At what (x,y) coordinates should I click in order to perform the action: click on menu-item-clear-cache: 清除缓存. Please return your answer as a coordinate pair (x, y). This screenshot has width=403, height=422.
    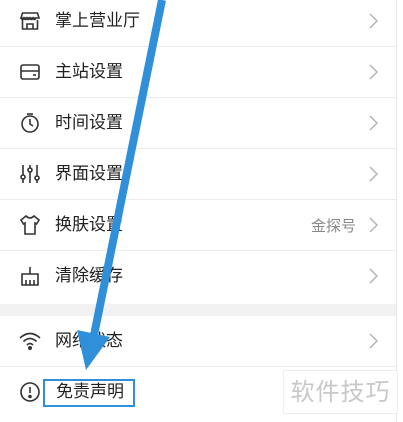
    Looking at the image, I should click on (198, 276).